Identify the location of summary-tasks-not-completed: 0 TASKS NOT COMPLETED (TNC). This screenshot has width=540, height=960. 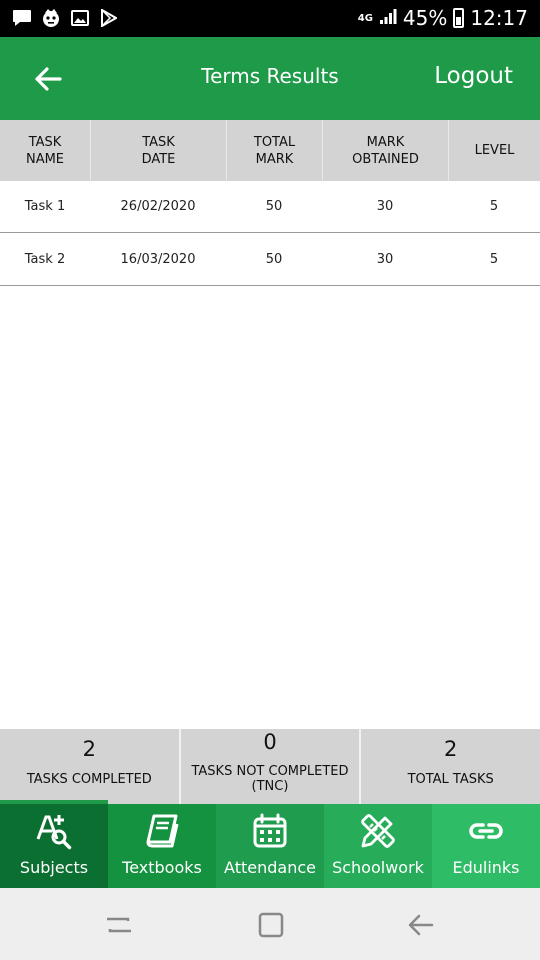
(269, 766).